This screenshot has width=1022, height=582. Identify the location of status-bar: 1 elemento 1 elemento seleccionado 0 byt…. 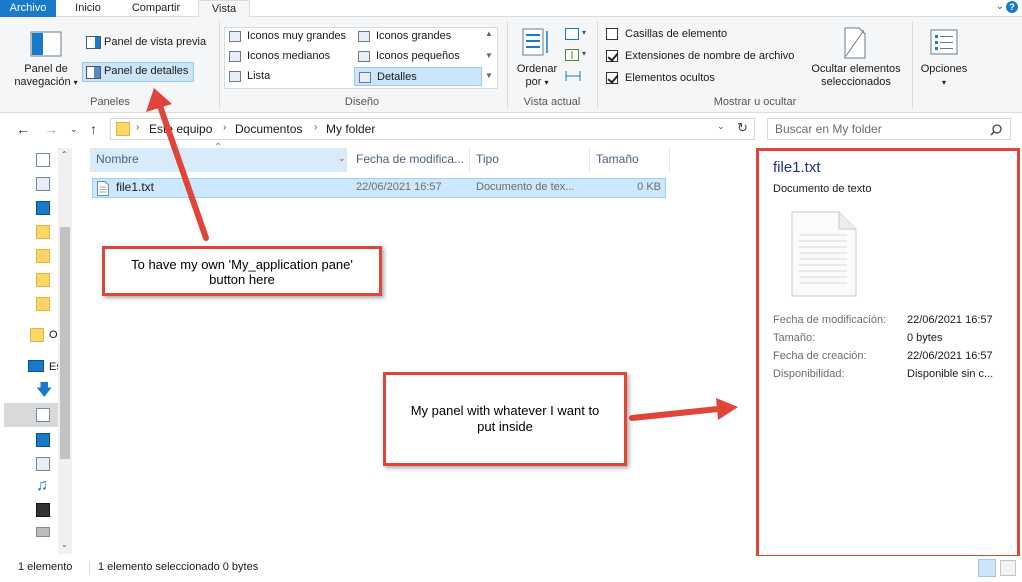
(511, 569).